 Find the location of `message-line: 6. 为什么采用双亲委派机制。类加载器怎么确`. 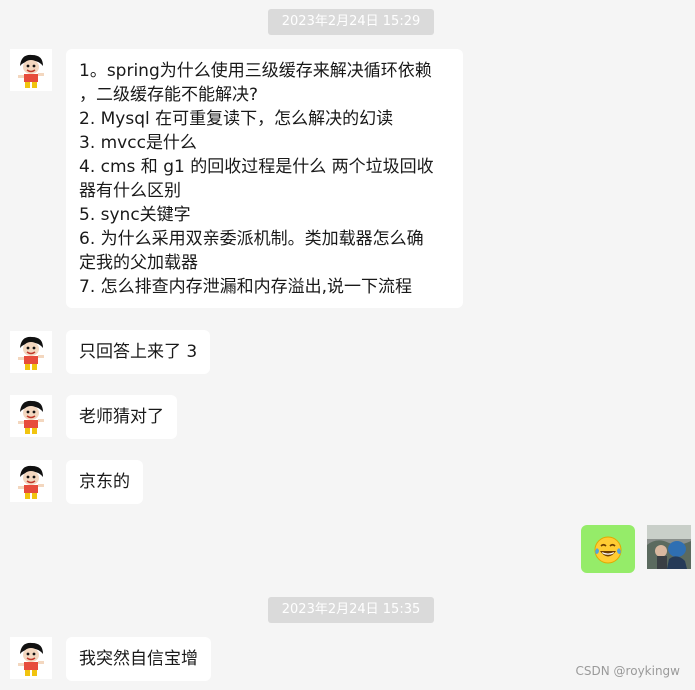

message-line: 6. 为什么采用双亲委派机制。类加载器怎么确 is located at coordinates (251, 239).